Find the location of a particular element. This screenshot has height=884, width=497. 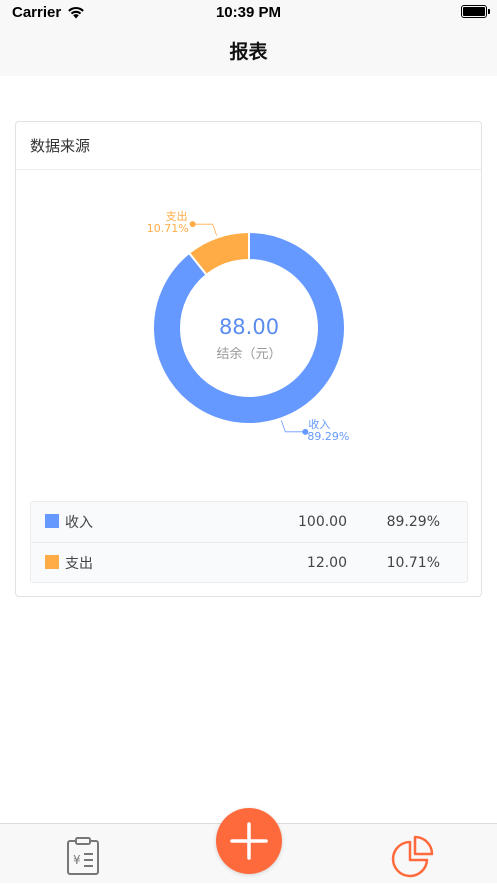

navigation-bar: 报表 is located at coordinates (248, 50).